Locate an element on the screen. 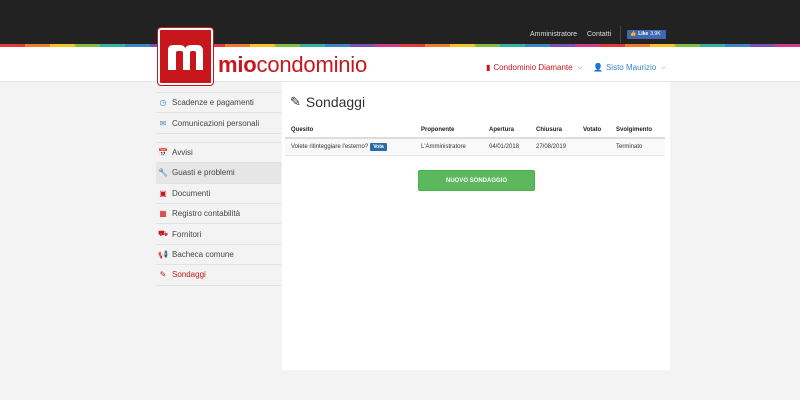 This screenshot has height=400, width=800. sidebar-item-scadenze: ◷ Scadenze e pagamenti is located at coordinates (218, 103).